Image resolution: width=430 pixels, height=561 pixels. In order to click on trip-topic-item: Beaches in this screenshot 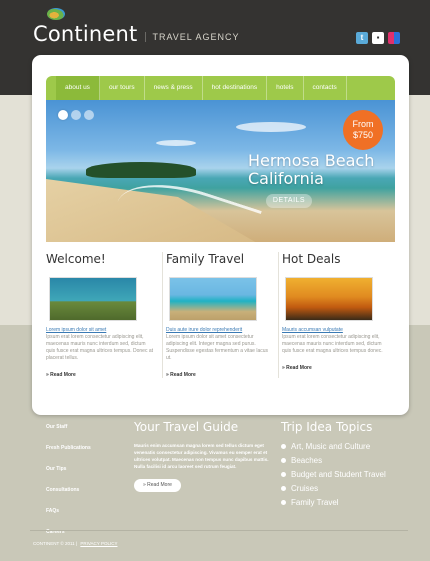, I will do `click(346, 460)`.